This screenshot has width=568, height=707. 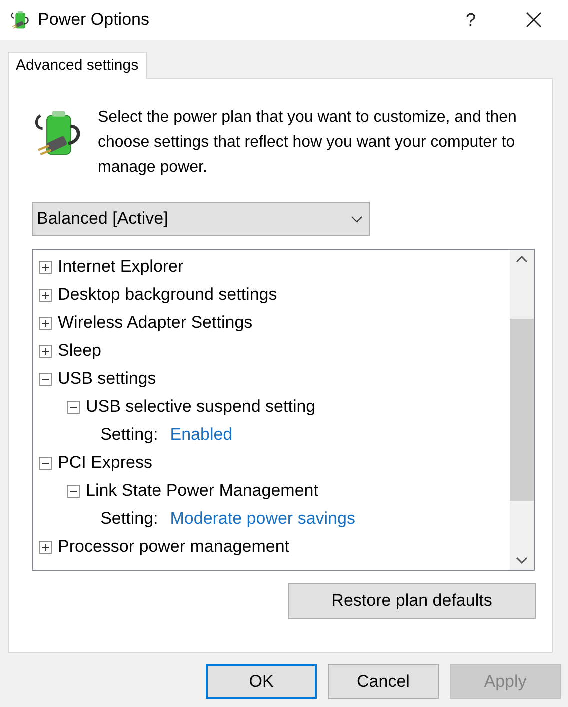 What do you see at coordinates (383, 681) in the screenshot?
I see `dialog-button: Cancel` at bounding box center [383, 681].